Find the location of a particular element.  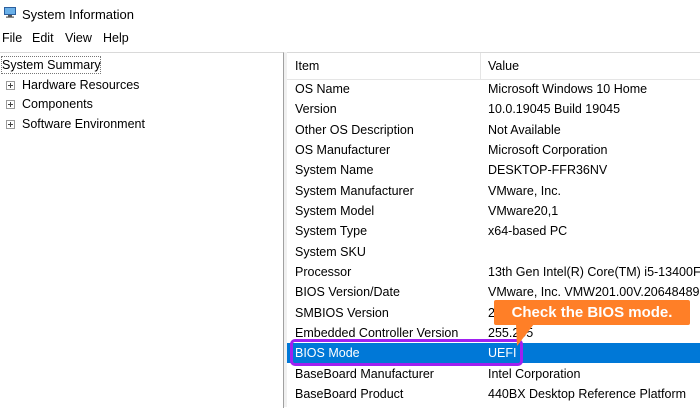

item-cell: System Name is located at coordinates (334, 170).